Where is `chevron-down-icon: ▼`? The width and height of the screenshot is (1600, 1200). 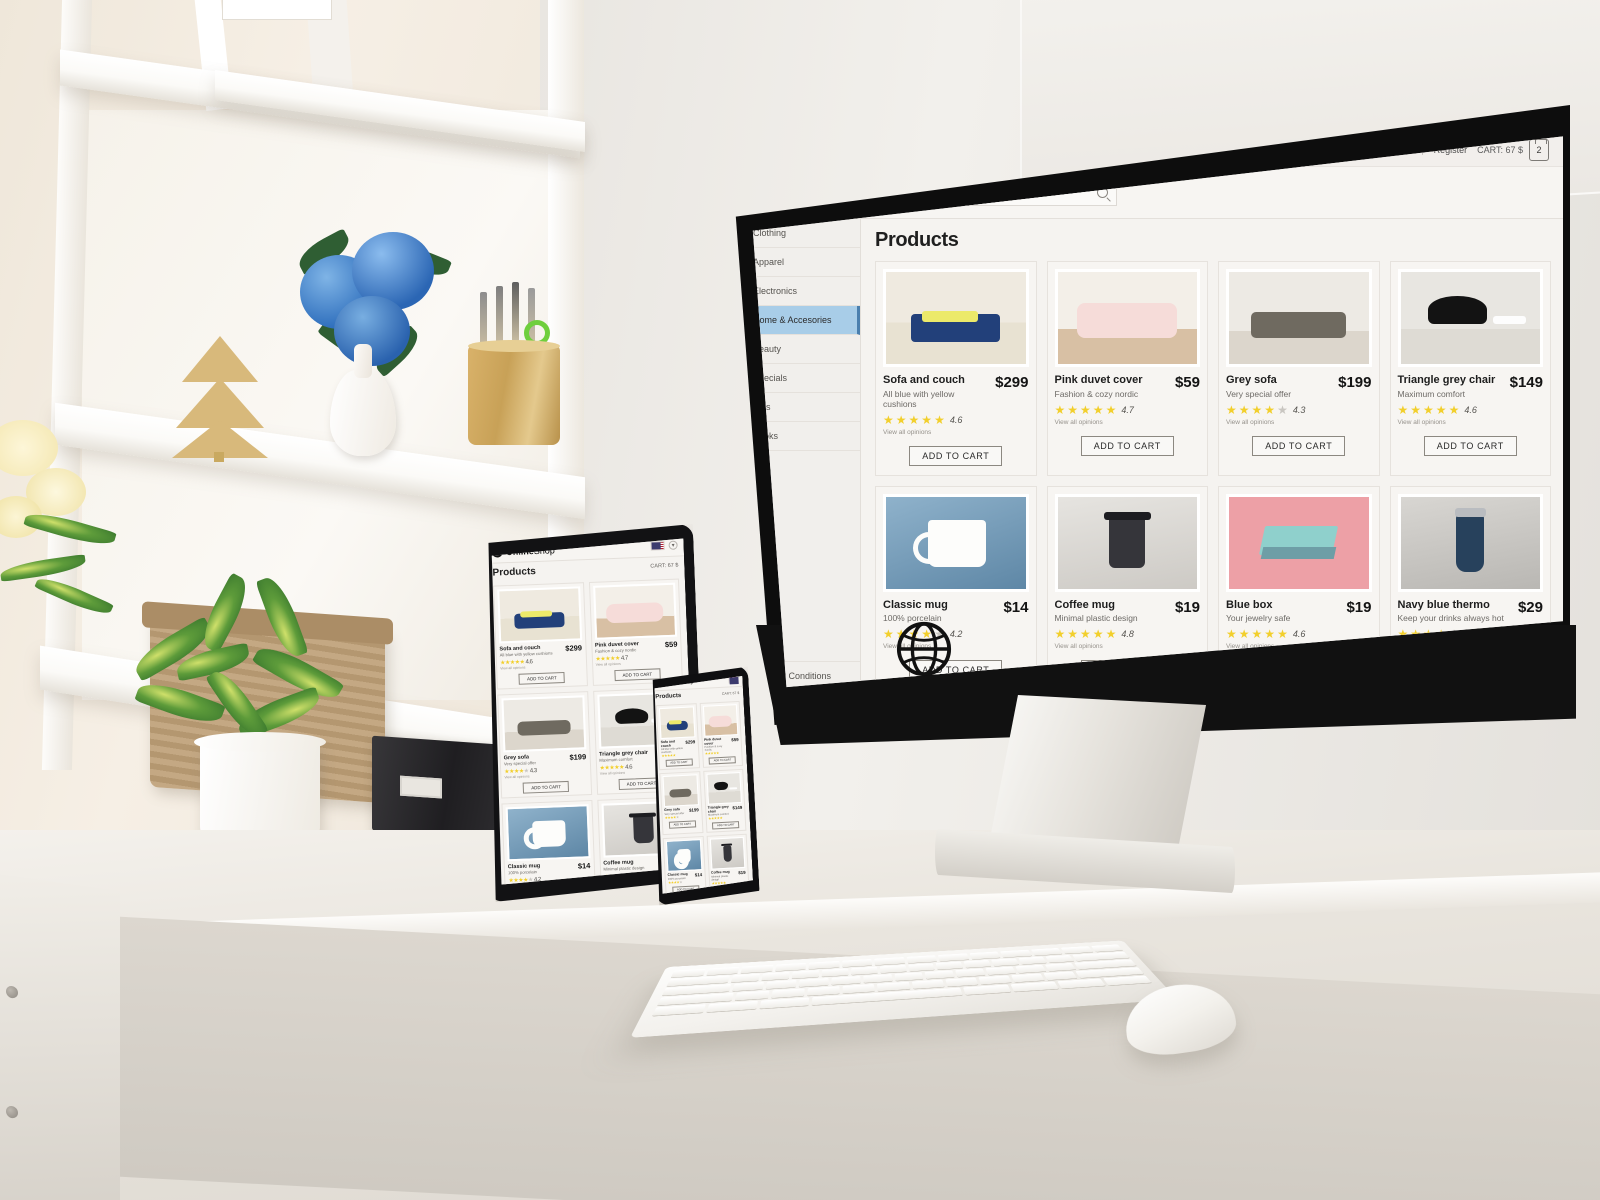
chevron-down-icon: ▼ is located at coordinates (672, 545).